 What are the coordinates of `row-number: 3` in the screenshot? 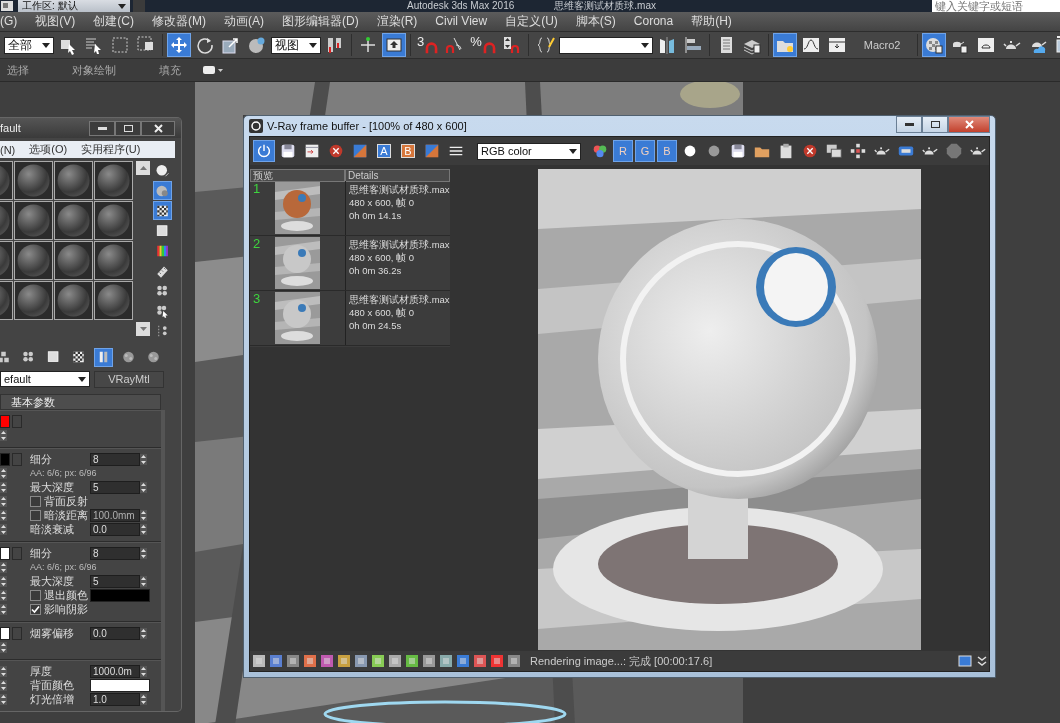 It's located at (257, 299).